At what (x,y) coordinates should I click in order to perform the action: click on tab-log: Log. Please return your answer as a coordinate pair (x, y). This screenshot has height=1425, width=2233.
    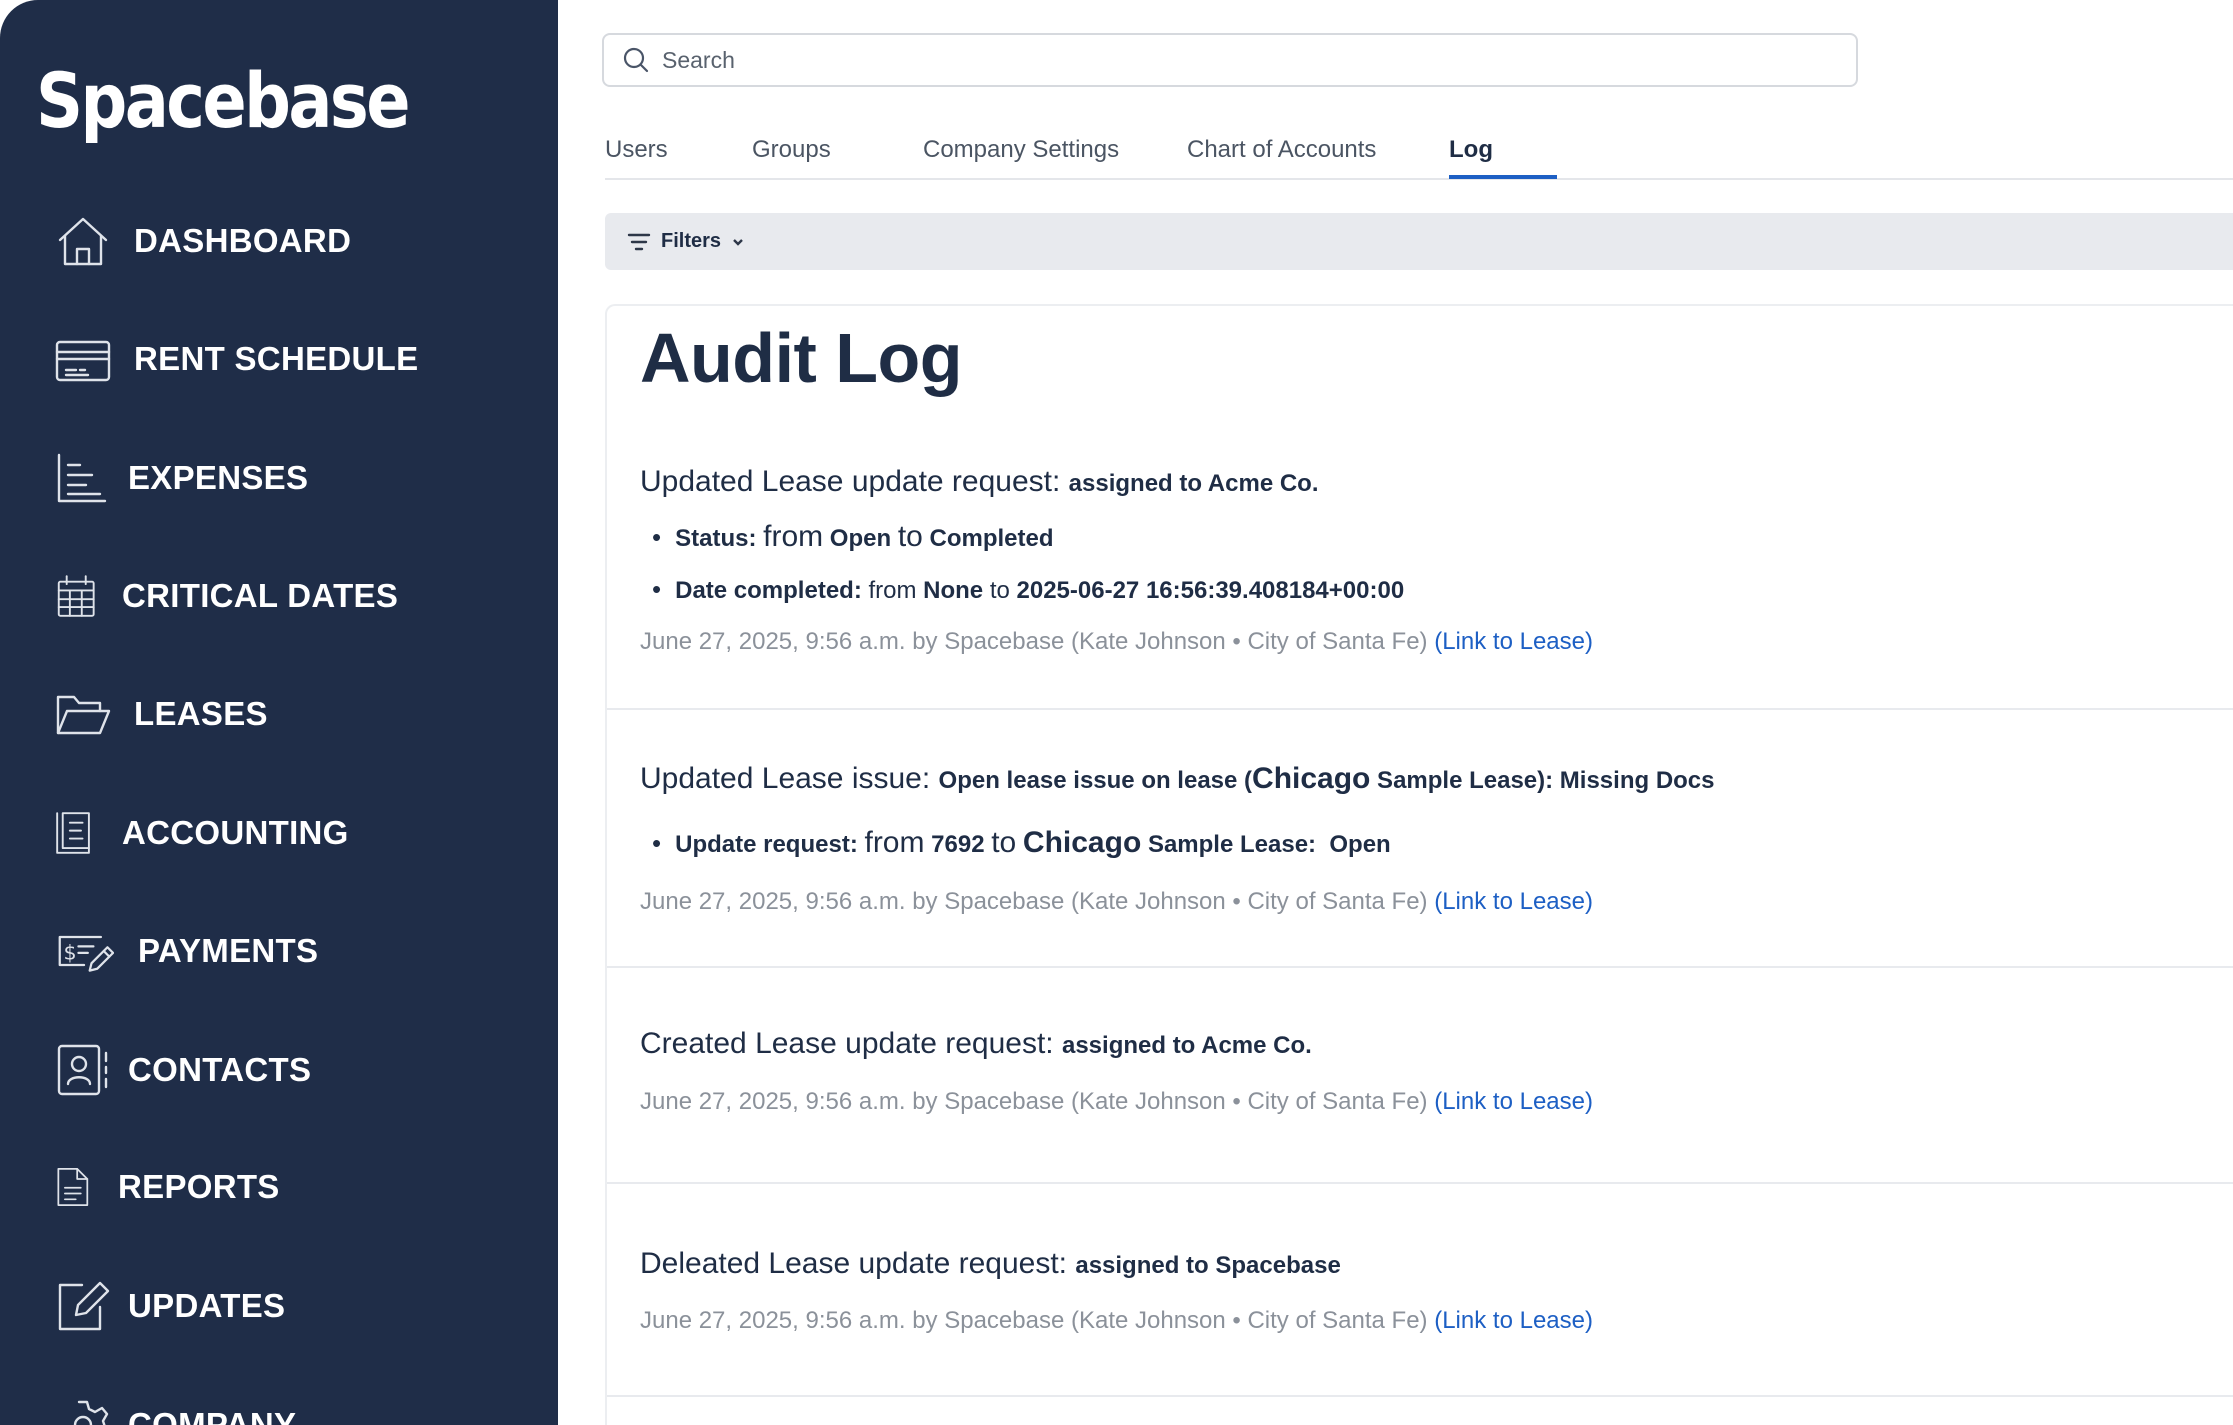
    Looking at the image, I should click on (1471, 150).